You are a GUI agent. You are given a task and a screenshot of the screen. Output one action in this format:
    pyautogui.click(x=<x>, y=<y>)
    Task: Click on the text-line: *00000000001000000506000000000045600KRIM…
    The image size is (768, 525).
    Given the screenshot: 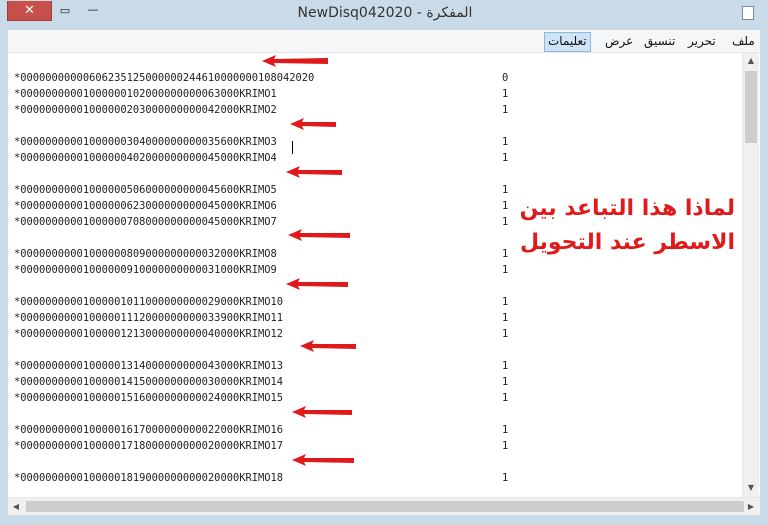 What is the action you would take?
    pyautogui.click(x=145, y=190)
    